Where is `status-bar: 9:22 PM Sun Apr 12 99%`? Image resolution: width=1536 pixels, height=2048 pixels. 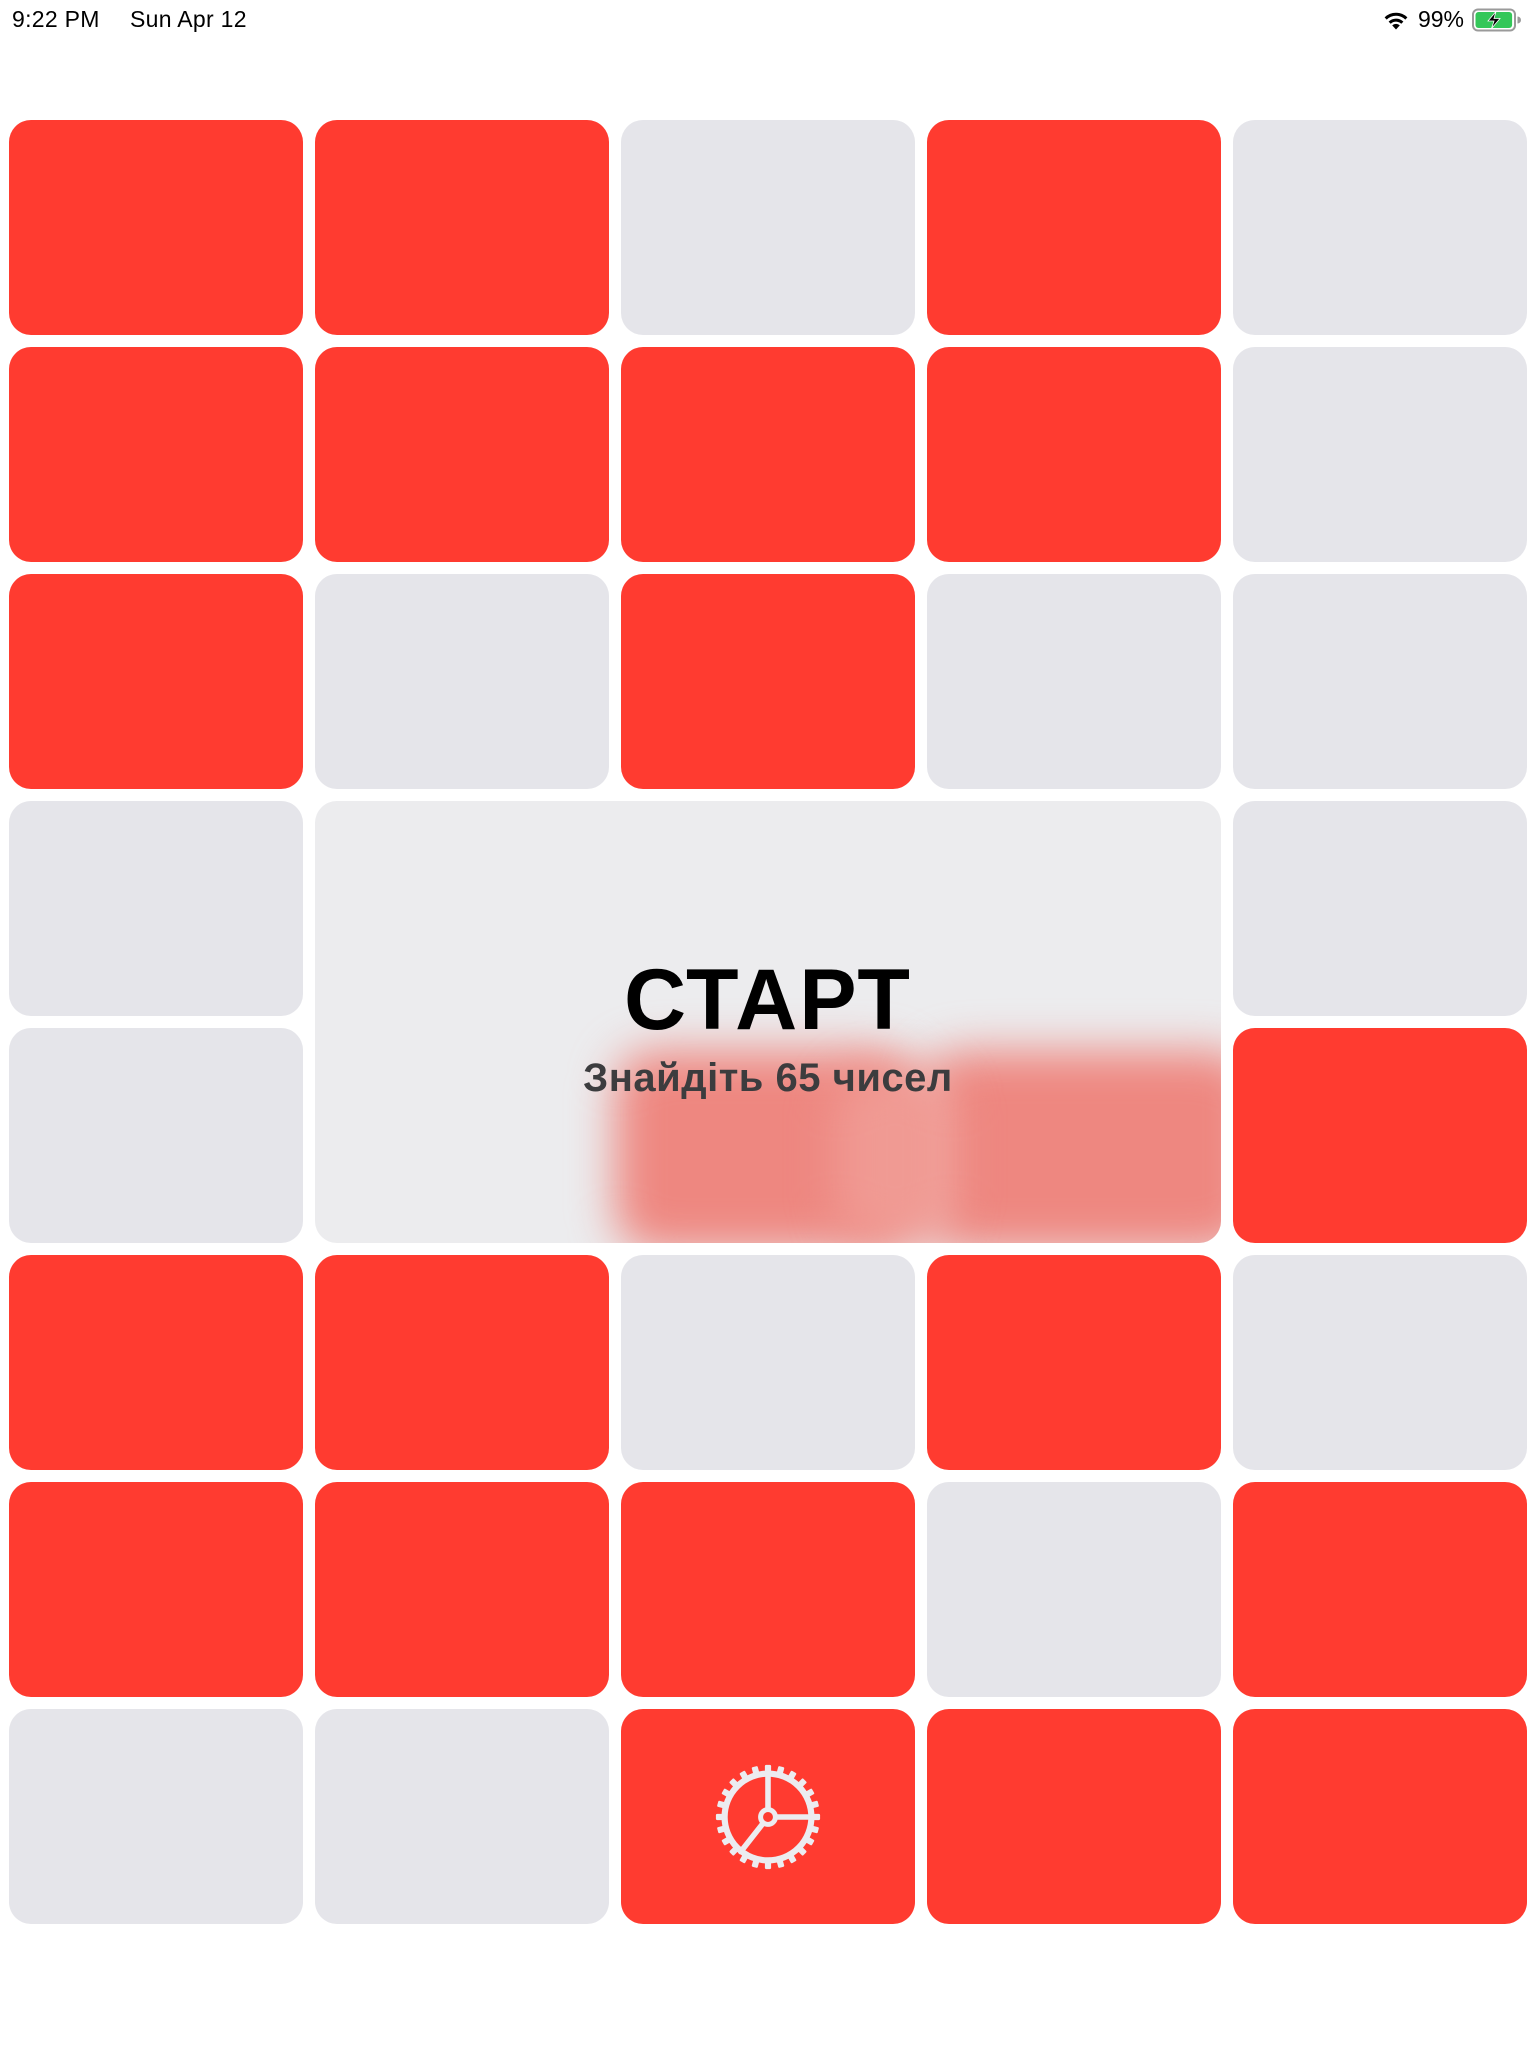
status-bar: 9:22 PM Sun Apr 12 99% is located at coordinates (768, 20).